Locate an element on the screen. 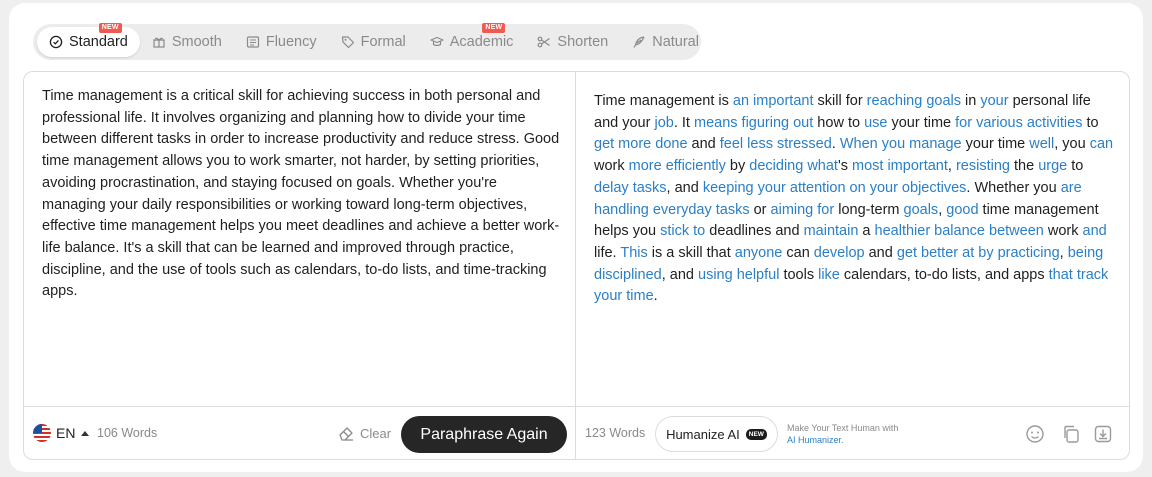 The height and width of the screenshot is (477, 1152). unchanged-text: long-term is located at coordinates (869, 209).